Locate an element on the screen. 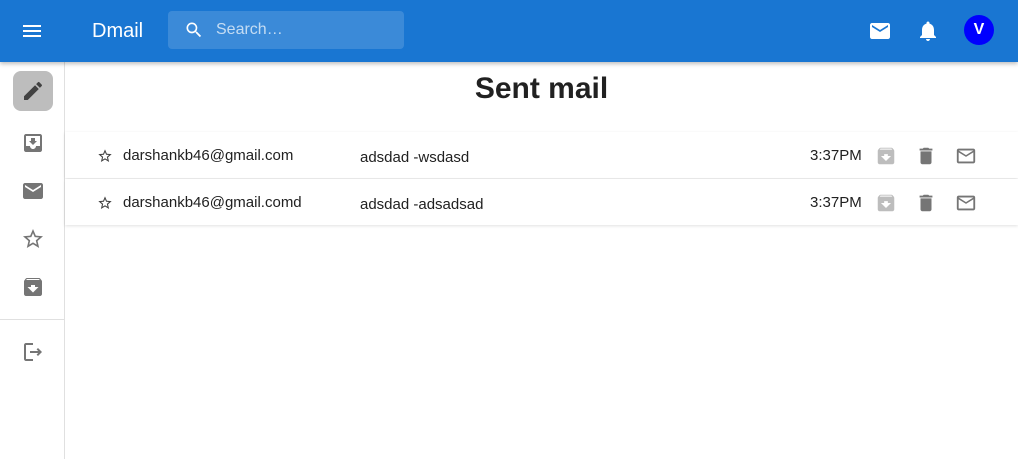  sidebar-item-starred is located at coordinates (33, 239).